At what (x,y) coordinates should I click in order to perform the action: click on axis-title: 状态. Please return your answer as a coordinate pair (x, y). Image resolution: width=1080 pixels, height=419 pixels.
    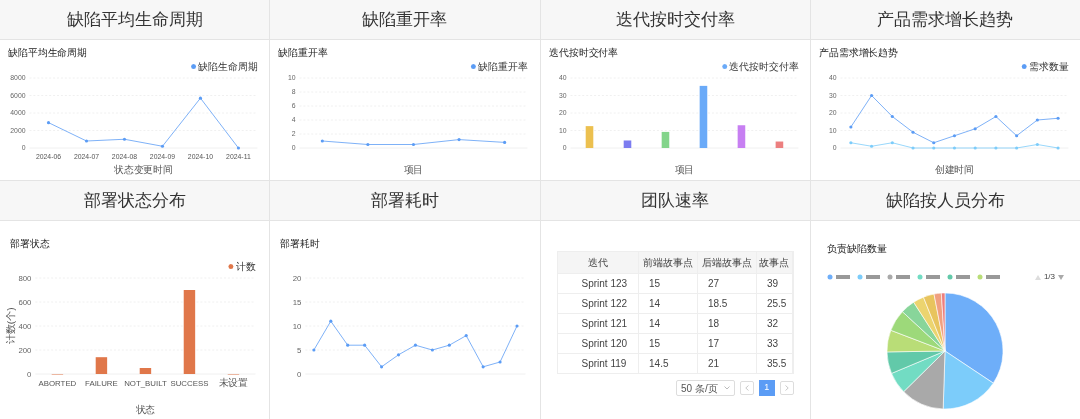
    Looking at the image, I should click on (145, 409).